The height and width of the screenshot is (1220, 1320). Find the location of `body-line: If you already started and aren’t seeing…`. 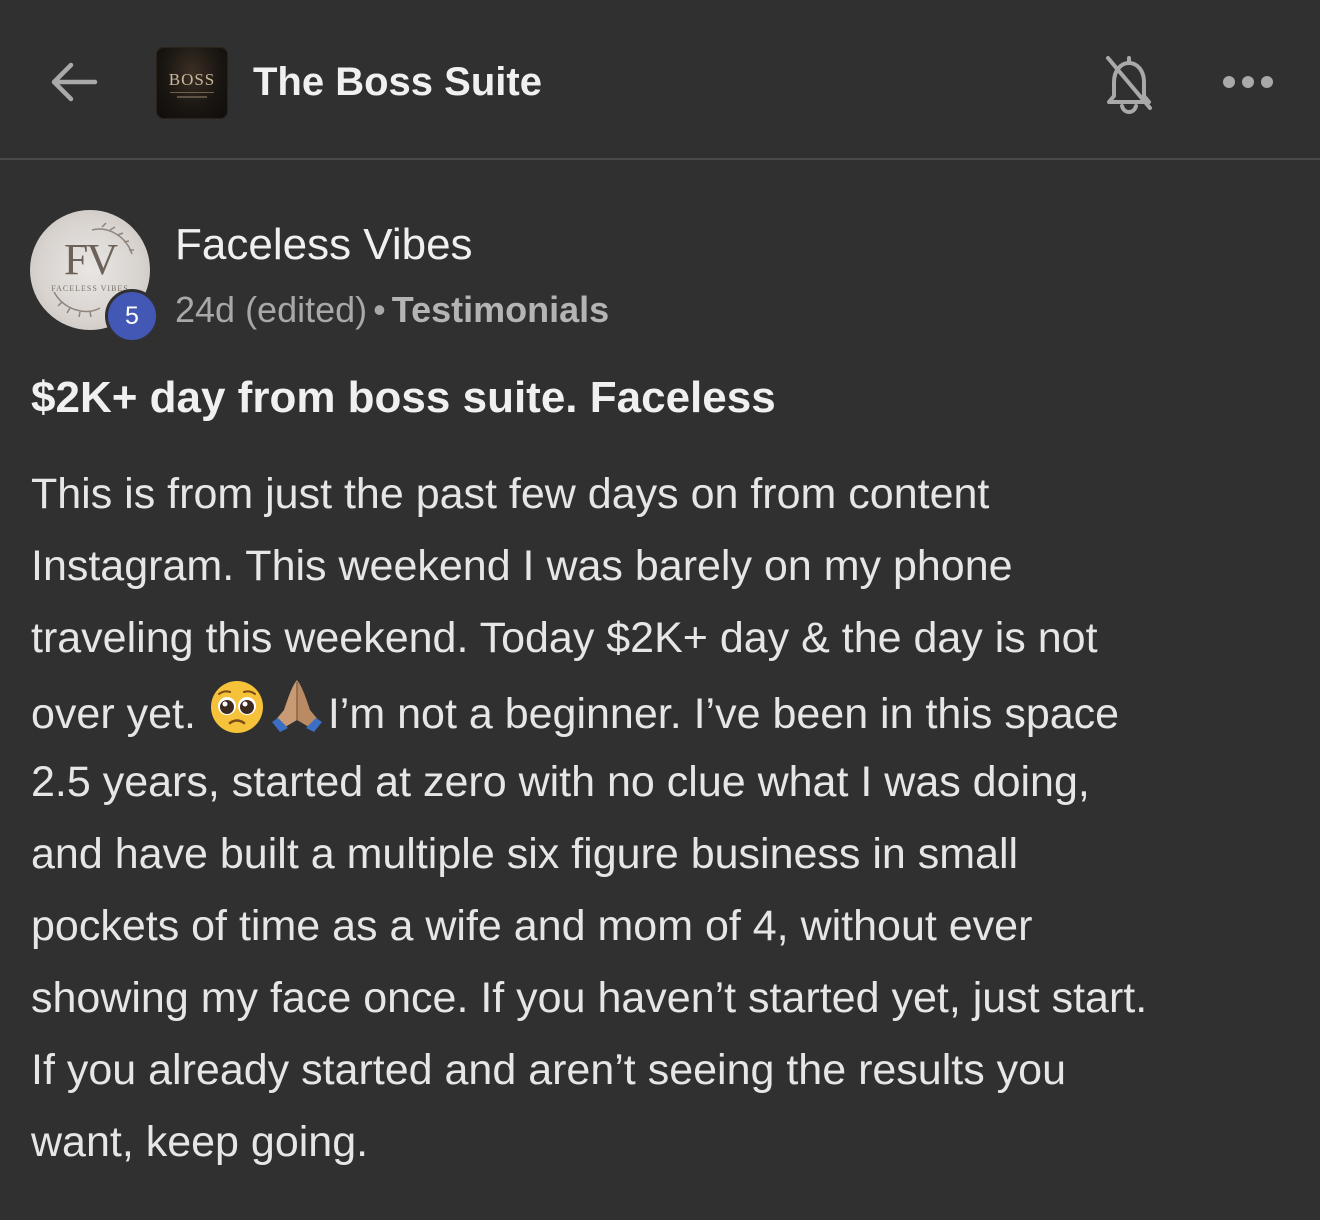

body-line: If you already started and aren’t seeing… is located at coordinates (549, 1070).